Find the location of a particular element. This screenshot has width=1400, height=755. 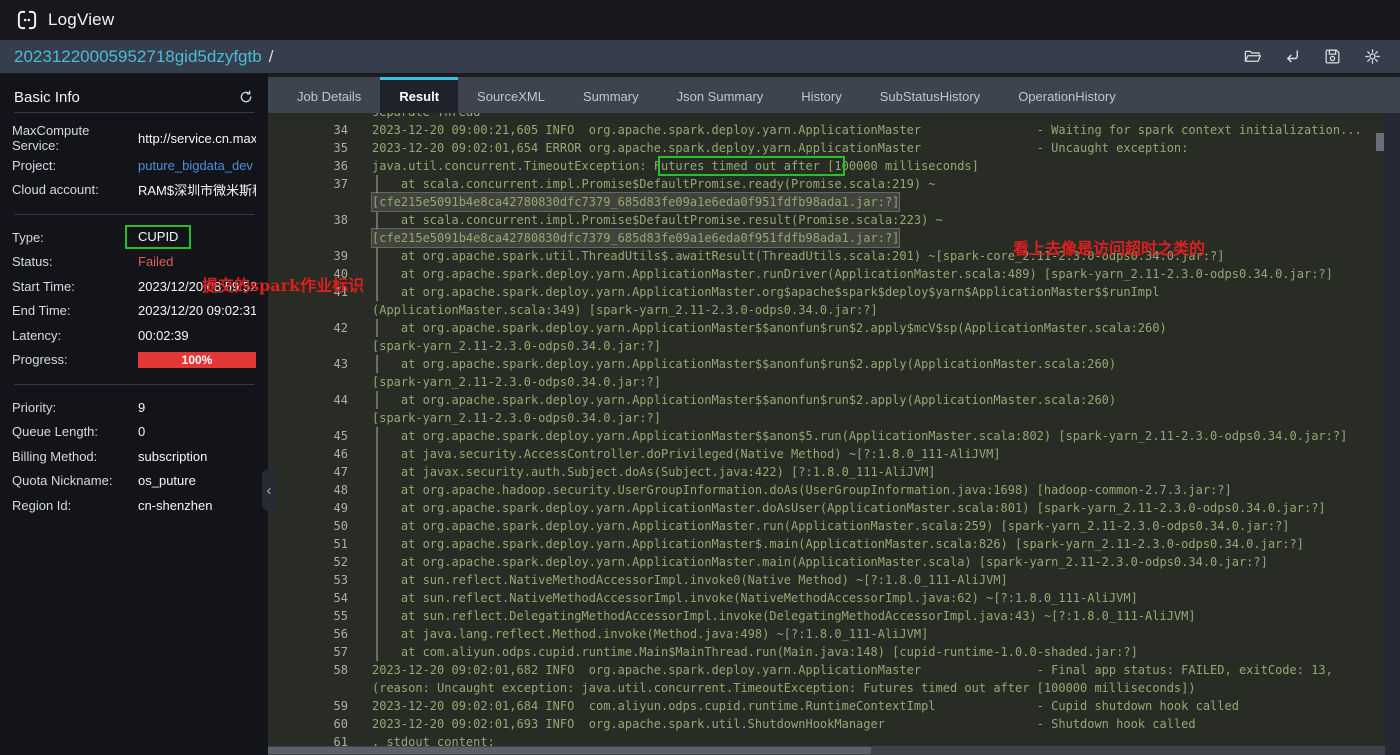

return-icon is located at coordinates (1292, 56).